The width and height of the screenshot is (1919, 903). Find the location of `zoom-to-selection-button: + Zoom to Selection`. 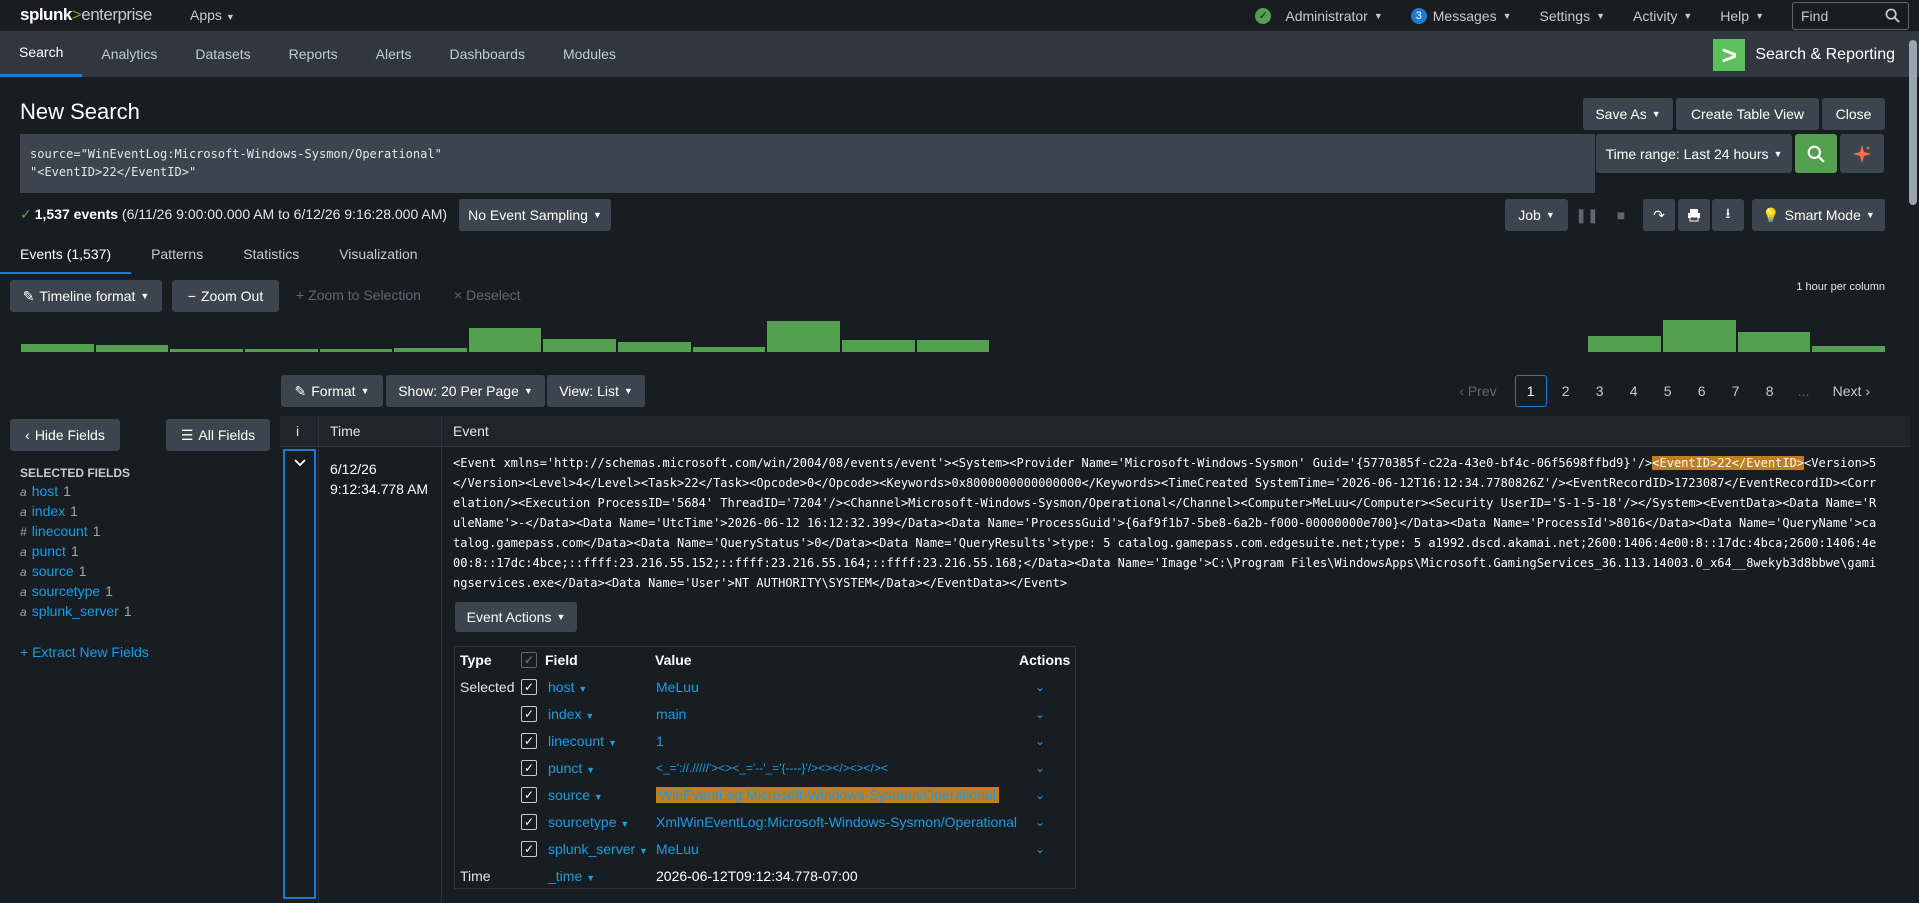

zoom-to-selection-button: + Zoom to Selection is located at coordinates (358, 295).